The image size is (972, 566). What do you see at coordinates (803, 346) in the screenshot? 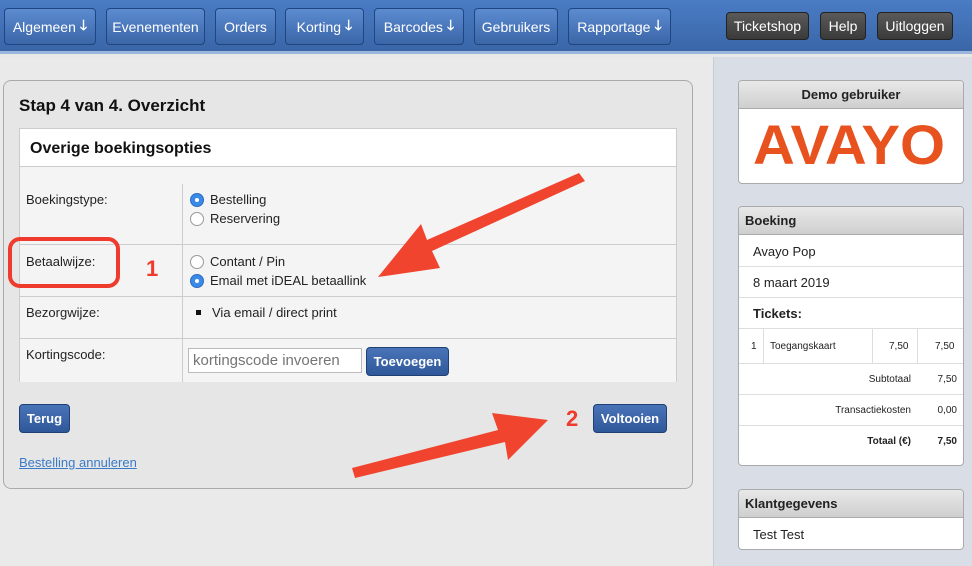
I see `ticket-name: Toegangskaart` at bounding box center [803, 346].